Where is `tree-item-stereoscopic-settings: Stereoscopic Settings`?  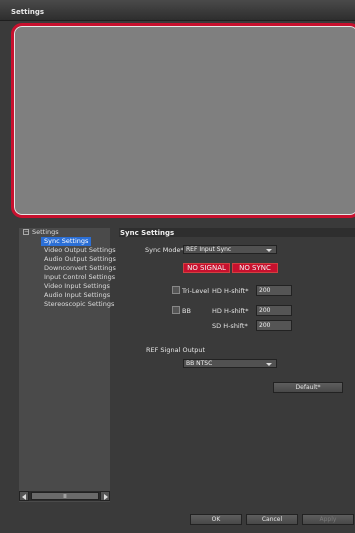
tree-item-stereoscopic-settings: Stereoscopic Settings is located at coordinates (79, 304).